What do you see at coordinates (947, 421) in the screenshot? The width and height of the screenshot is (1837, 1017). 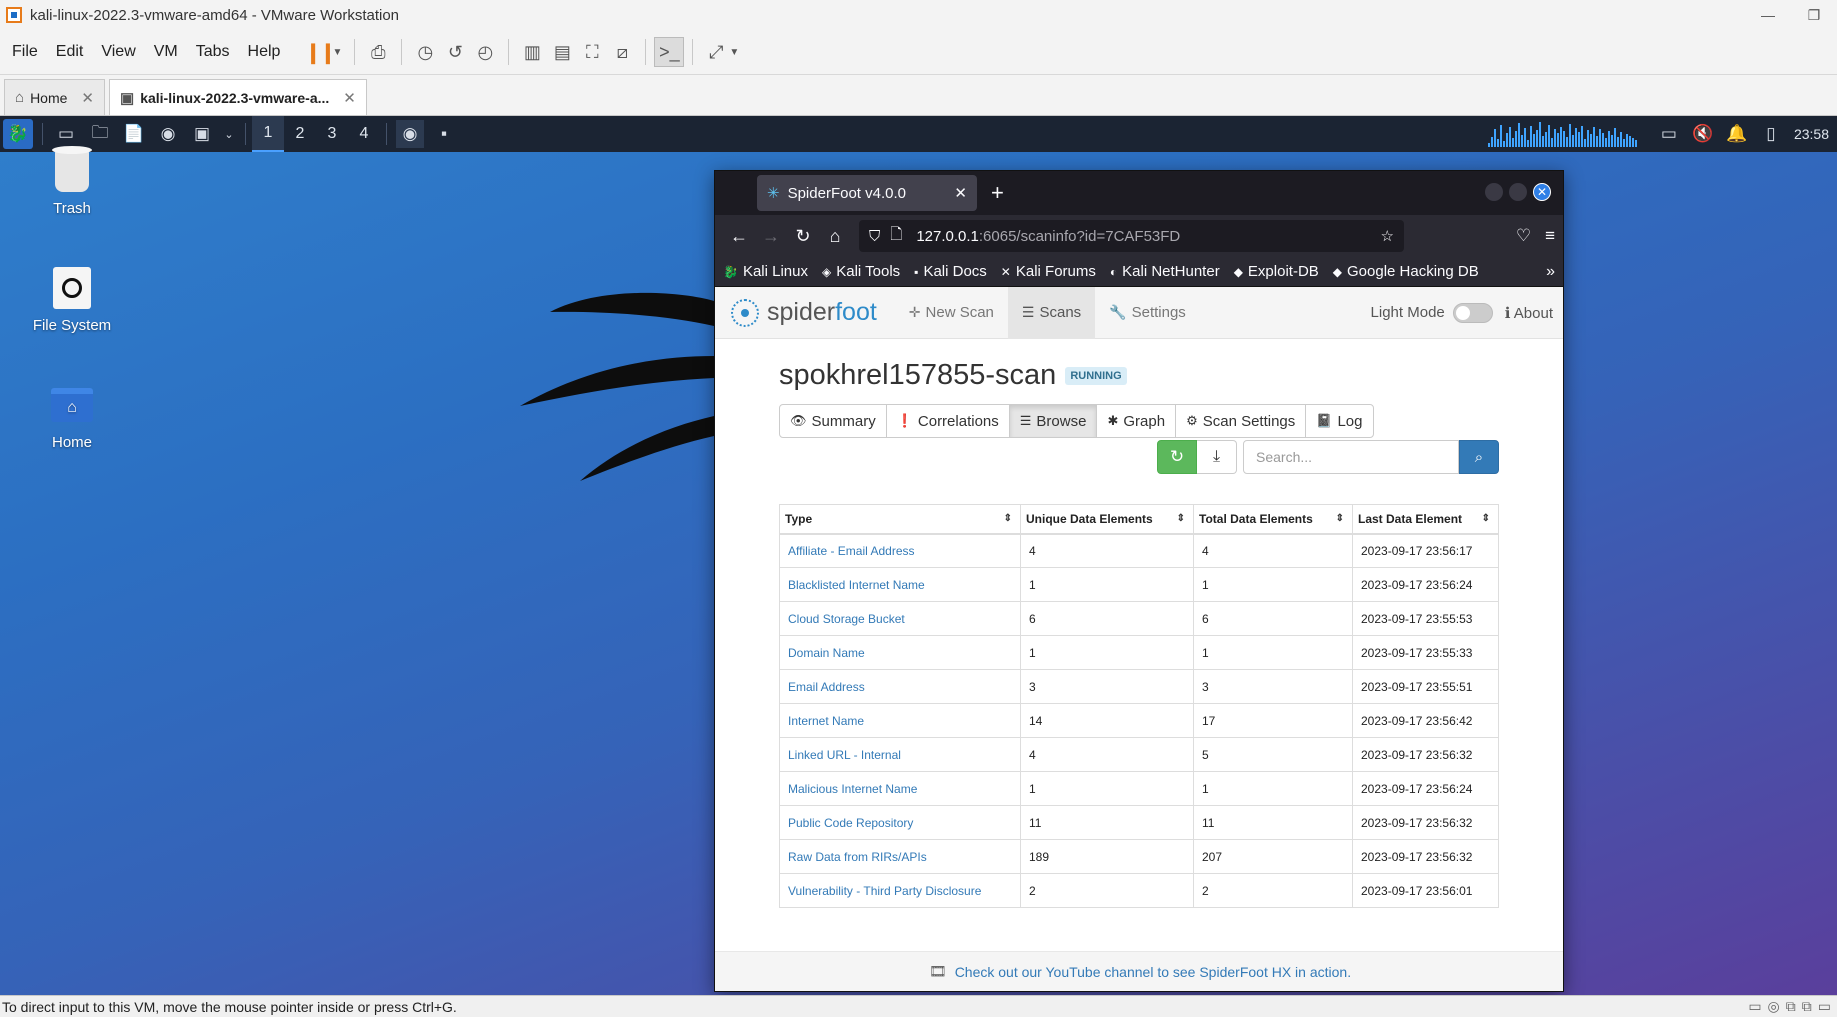 I see `tab-correlations: ❗ Correlations` at bounding box center [947, 421].